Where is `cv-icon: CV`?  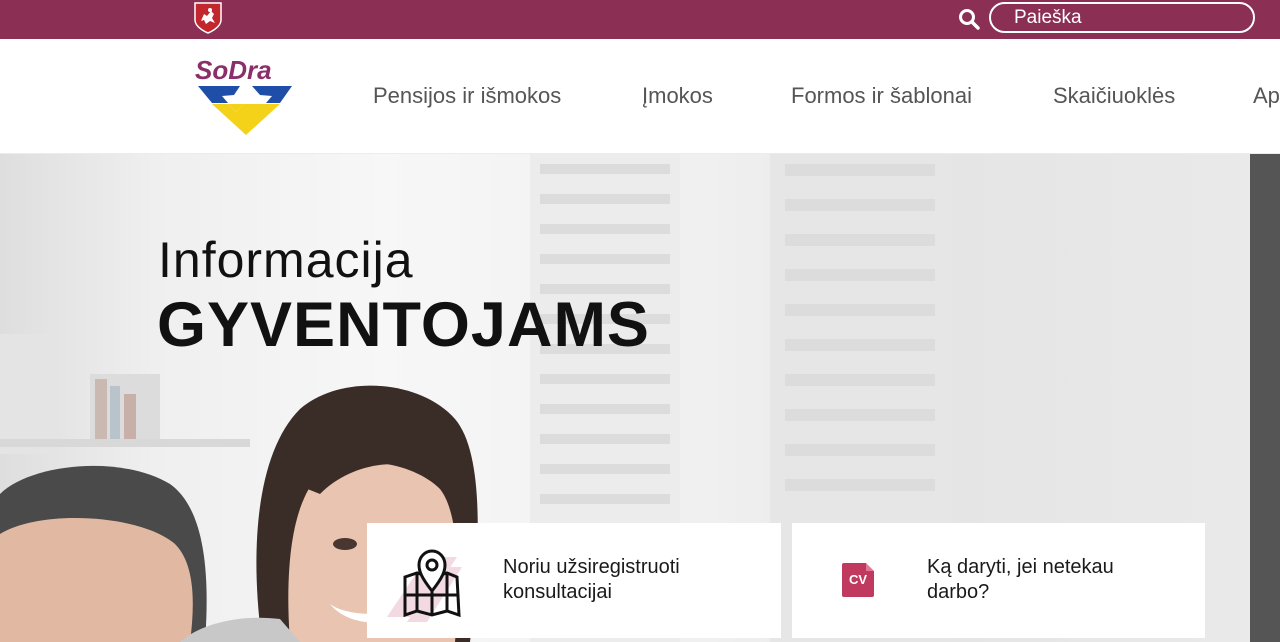
cv-icon: CV is located at coordinates (858, 580).